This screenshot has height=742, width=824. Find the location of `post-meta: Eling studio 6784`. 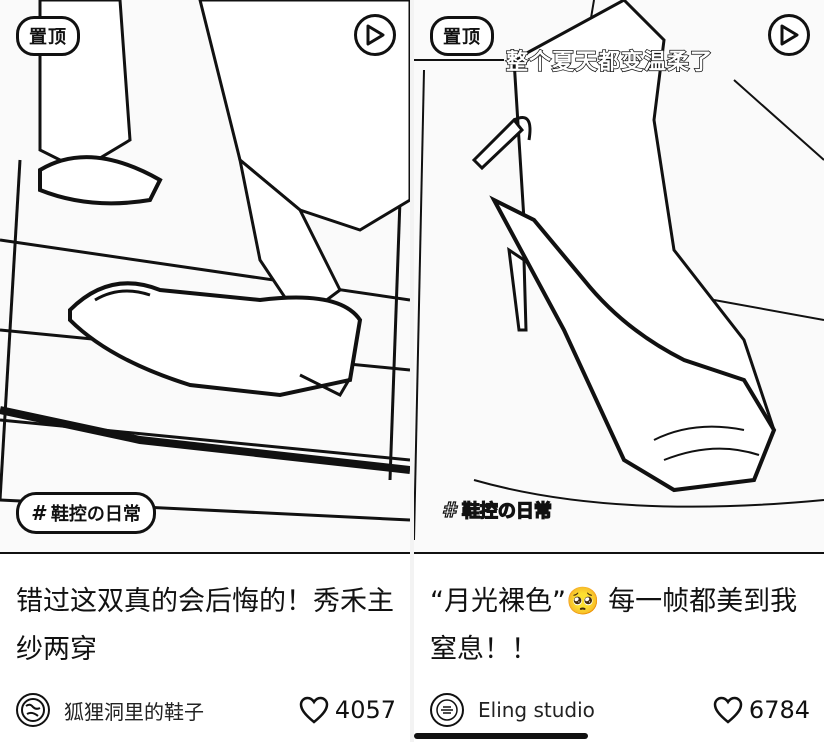

post-meta: Eling studio 6784 is located at coordinates (620, 710).